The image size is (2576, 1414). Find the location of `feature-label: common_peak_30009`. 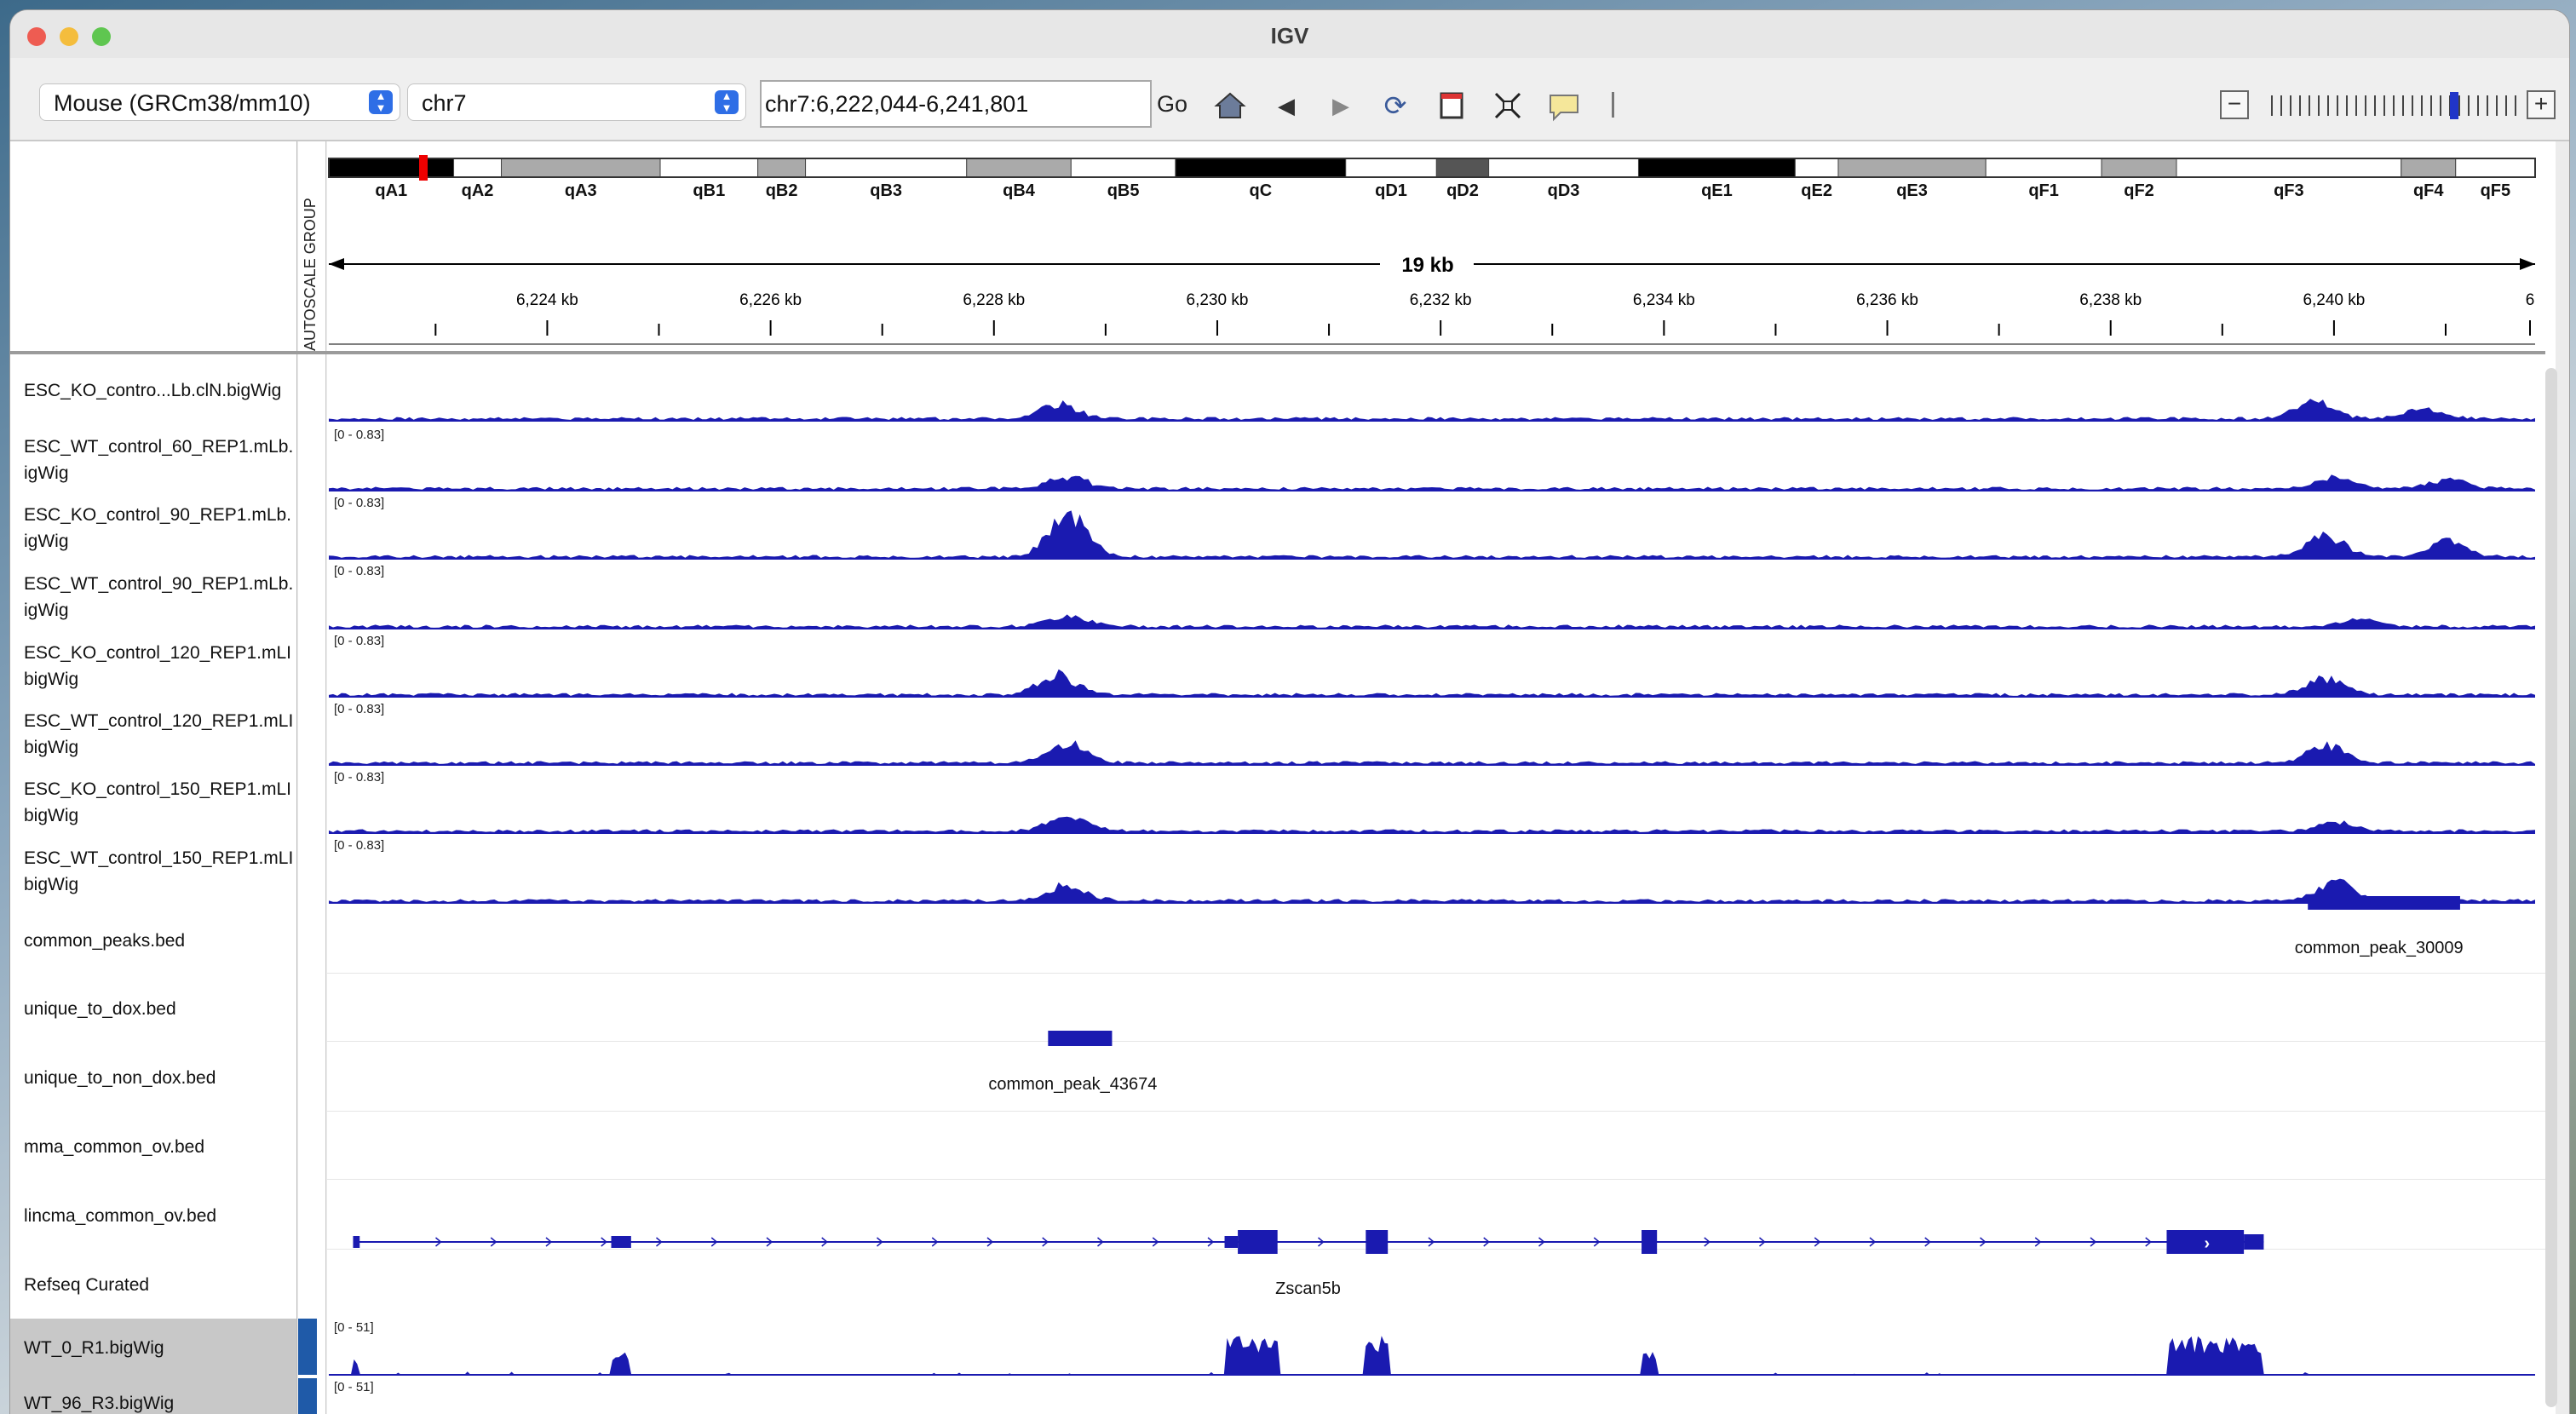

feature-label: common_peak_30009 is located at coordinates (2379, 948).